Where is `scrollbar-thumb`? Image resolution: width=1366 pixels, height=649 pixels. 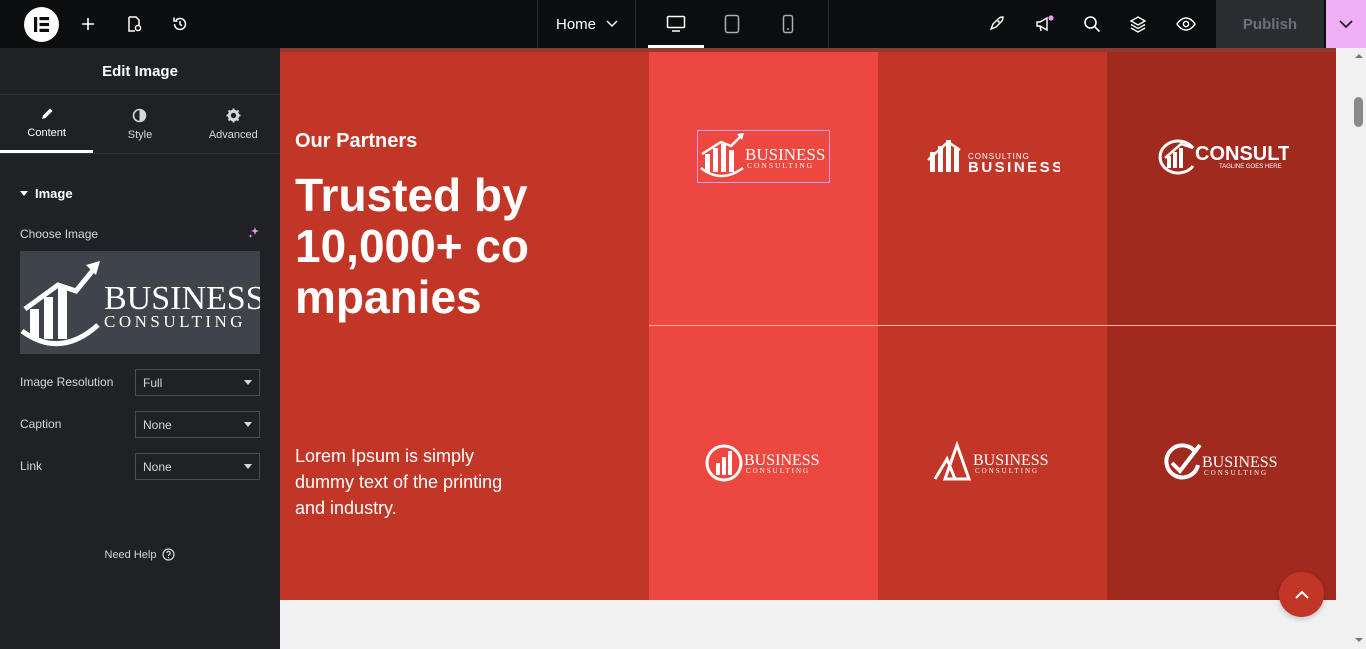
scrollbar-thumb is located at coordinates (1358, 112).